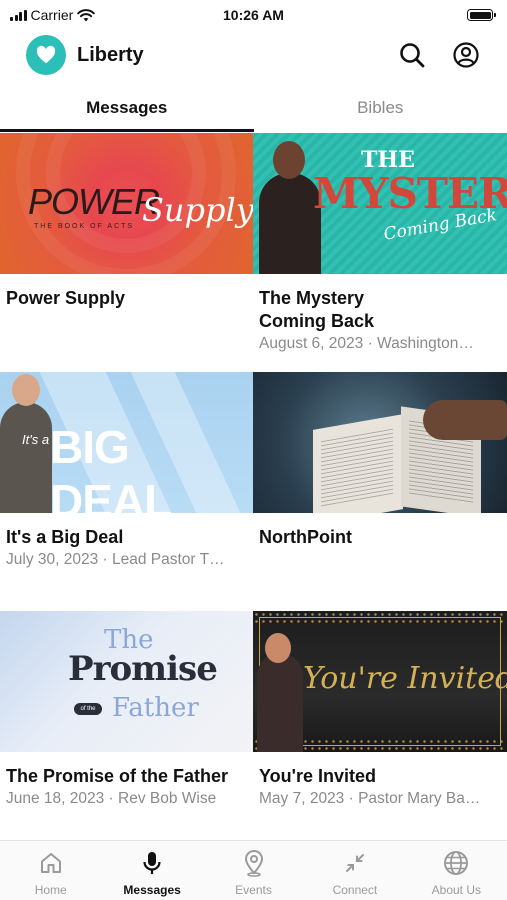  I want to click on bottom-navigation: Home Messages Events Connect About Us, so click(253, 870).